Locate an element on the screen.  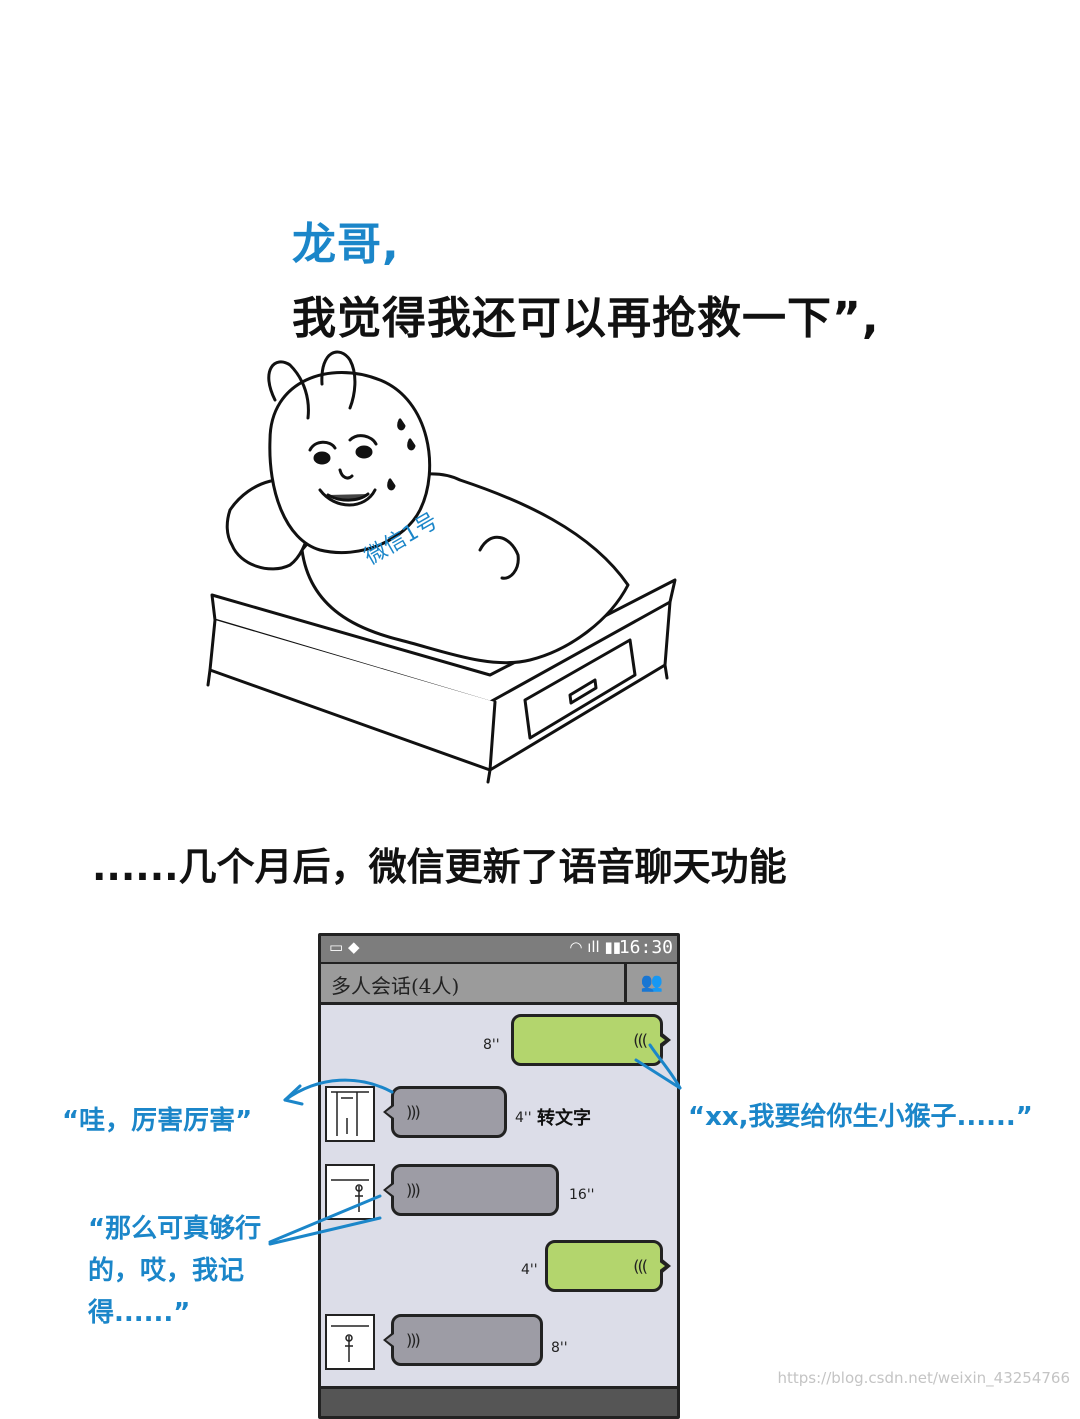
convert-to-text-button: 转文字 is located at coordinates (564, 1117).